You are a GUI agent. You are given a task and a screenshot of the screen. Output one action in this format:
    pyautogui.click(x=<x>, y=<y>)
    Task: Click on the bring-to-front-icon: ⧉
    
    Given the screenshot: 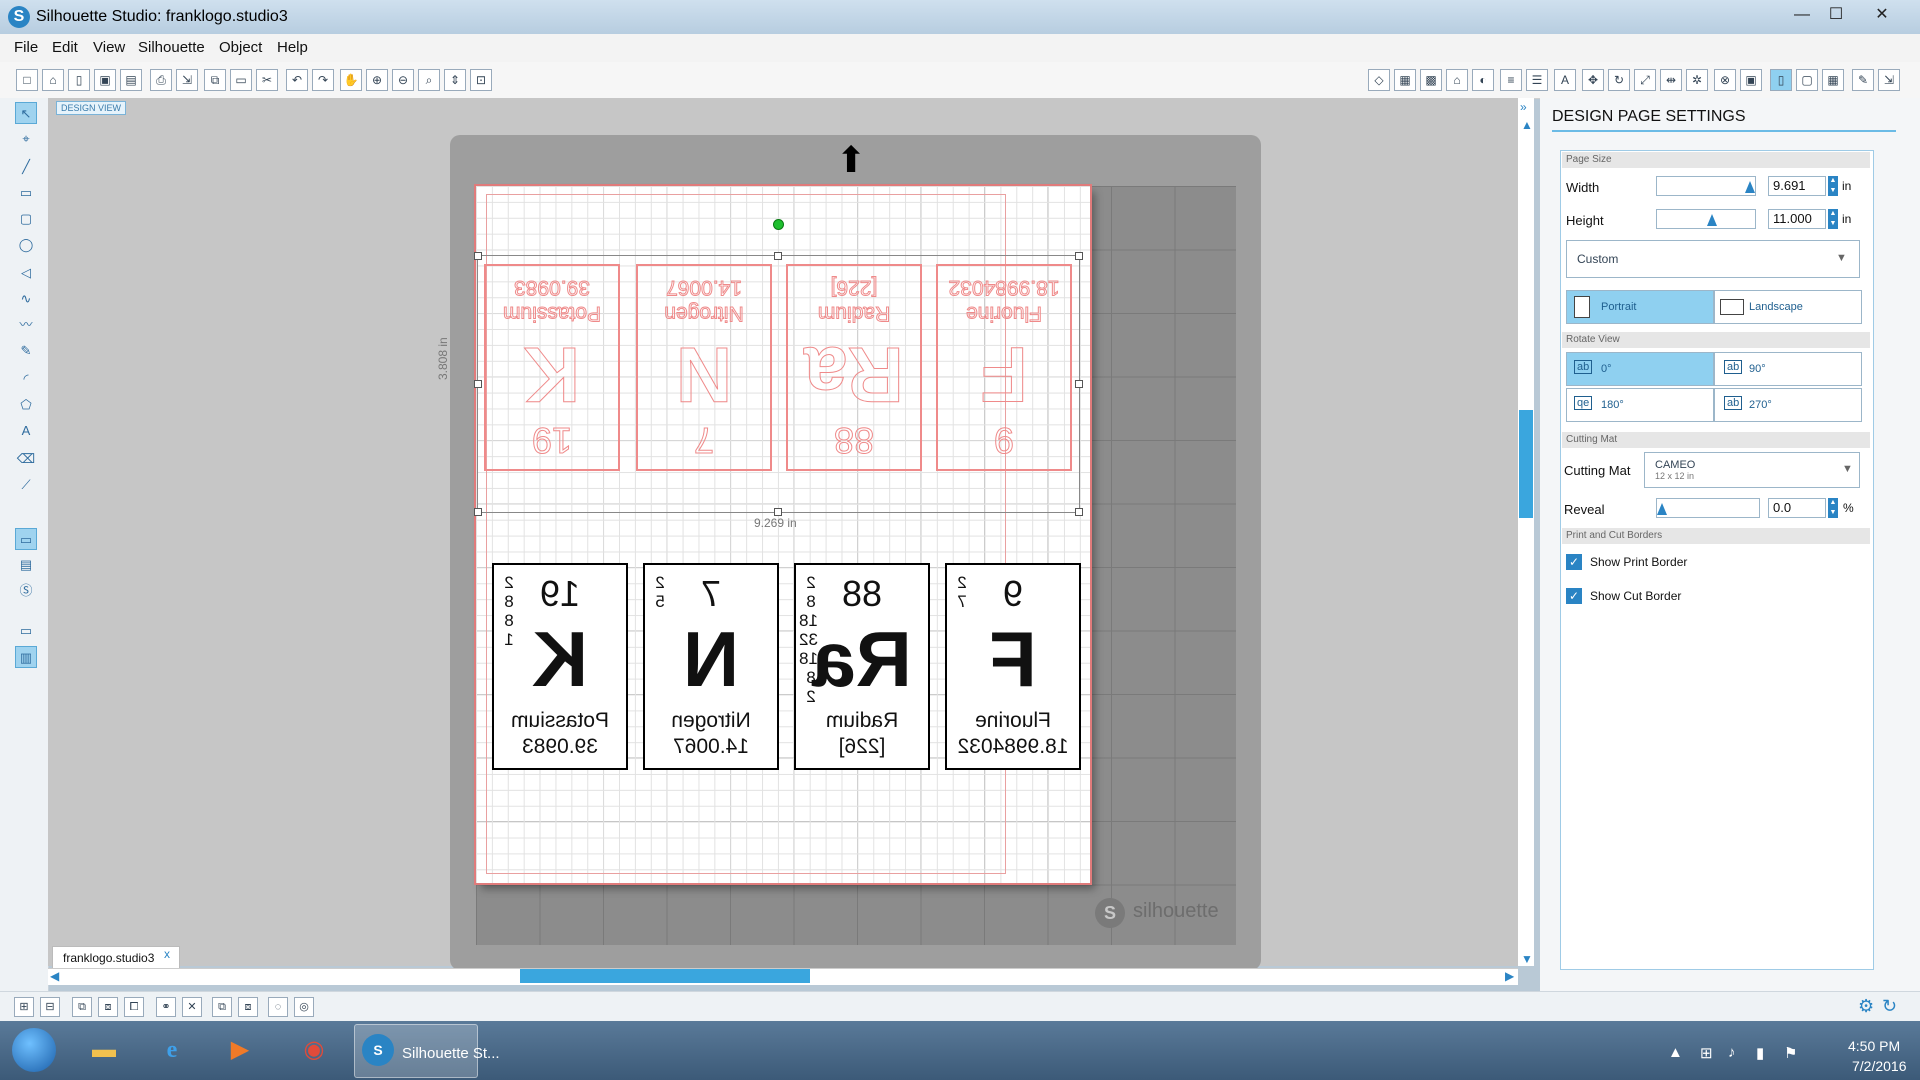 What is the action you would take?
    pyautogui.click(x=222, y=1007)
    